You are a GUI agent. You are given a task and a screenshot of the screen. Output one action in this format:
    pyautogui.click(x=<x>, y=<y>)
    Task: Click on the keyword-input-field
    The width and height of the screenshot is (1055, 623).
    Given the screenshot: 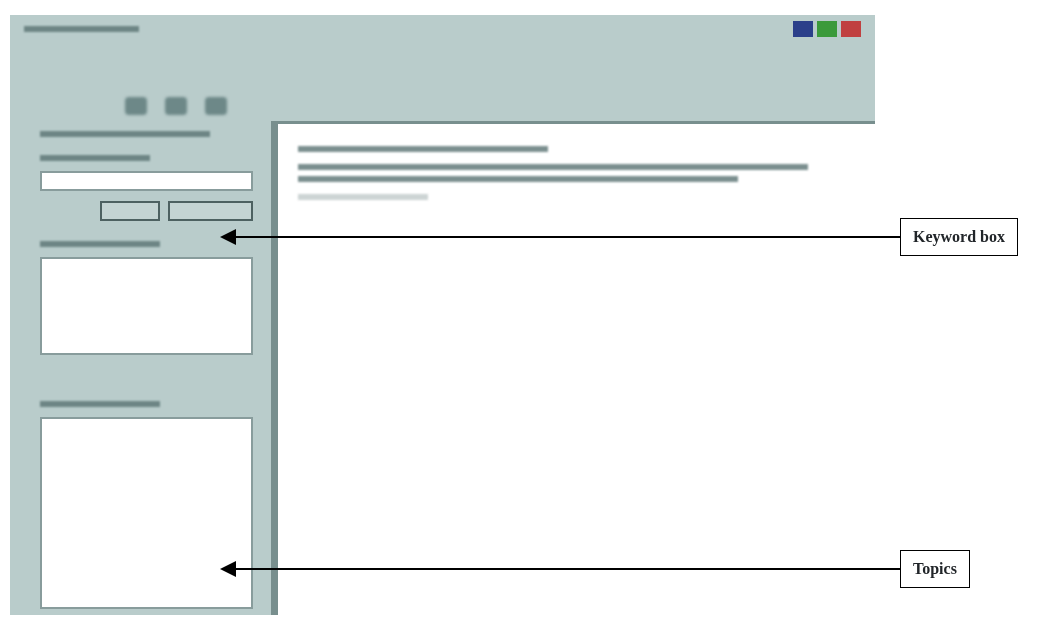 What is the action you would take?
    pyautogui.click(x=146, y=181)
    